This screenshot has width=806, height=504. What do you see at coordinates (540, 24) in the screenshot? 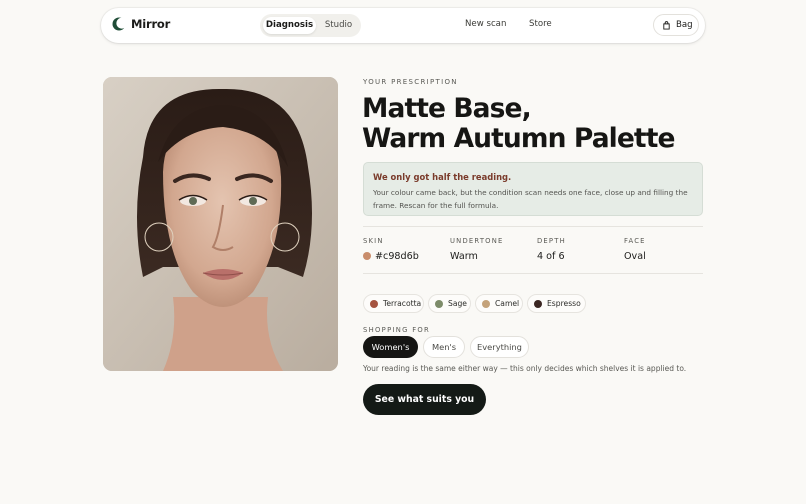
I see `store-link: Store` at bounding box center [540, 24].